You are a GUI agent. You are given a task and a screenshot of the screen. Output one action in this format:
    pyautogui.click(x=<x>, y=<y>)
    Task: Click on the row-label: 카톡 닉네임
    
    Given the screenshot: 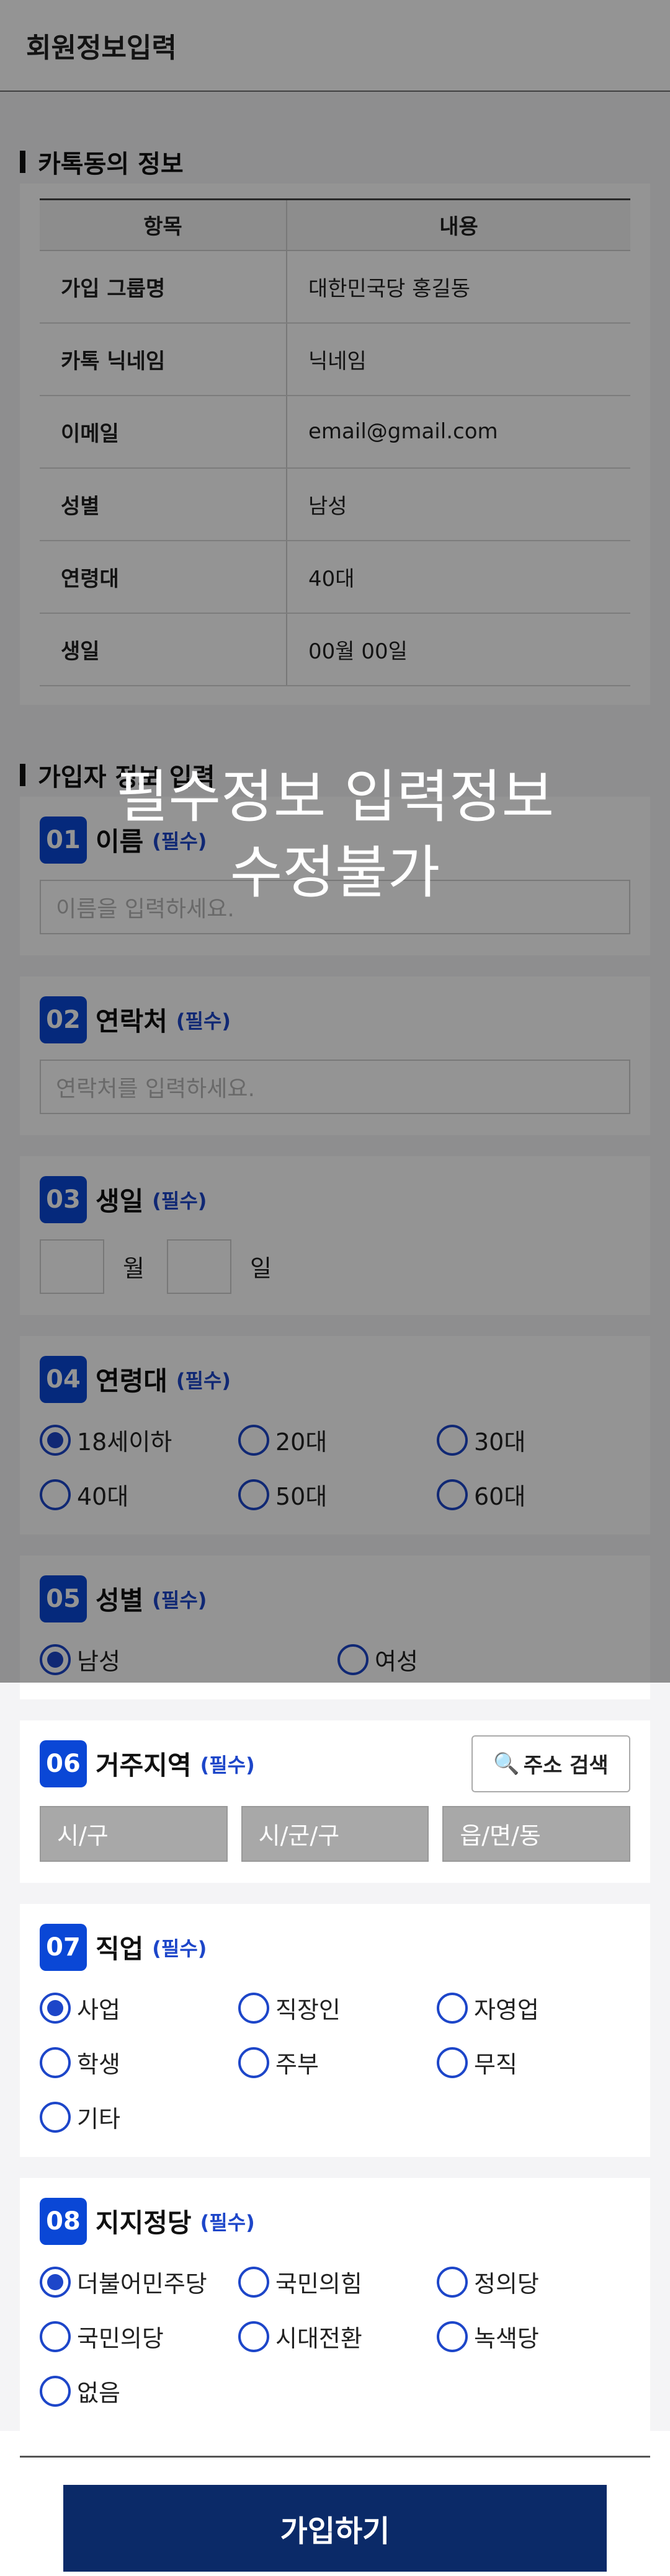 What is the action you would take?
    pyautogui.click(x=163, y=359)
    